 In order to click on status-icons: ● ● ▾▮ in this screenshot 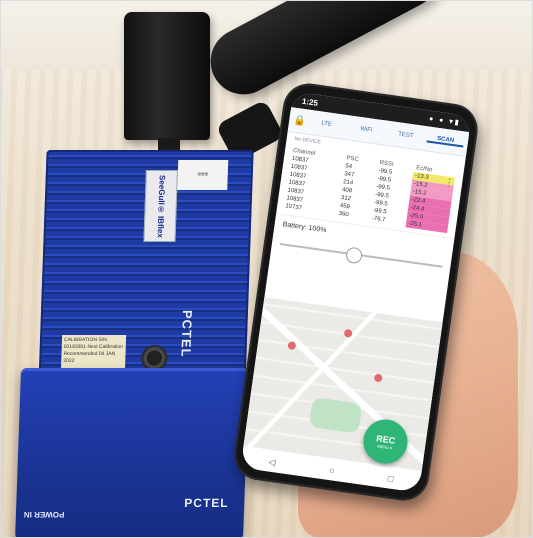, I will do `click(444, 121)`.